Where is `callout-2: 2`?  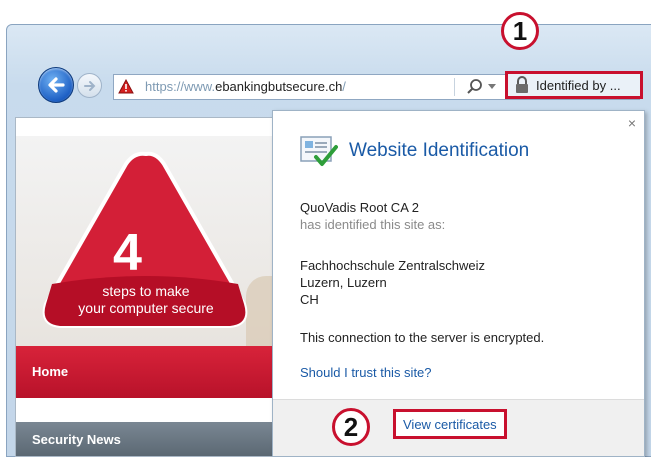
callout-2: 2 is located at coordinates (351, 427).